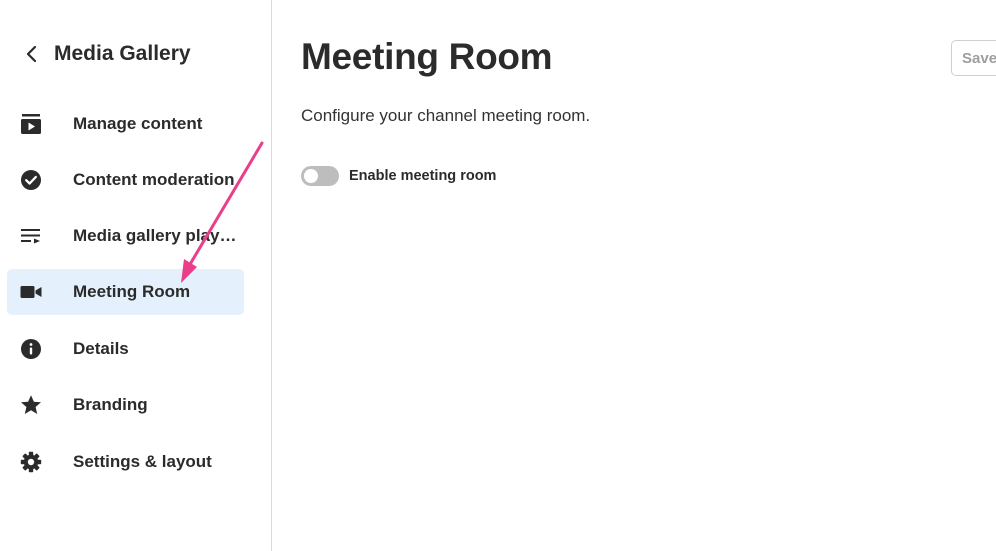  I want to click on sidebar-item-label: Manage content, so click(138, 123).